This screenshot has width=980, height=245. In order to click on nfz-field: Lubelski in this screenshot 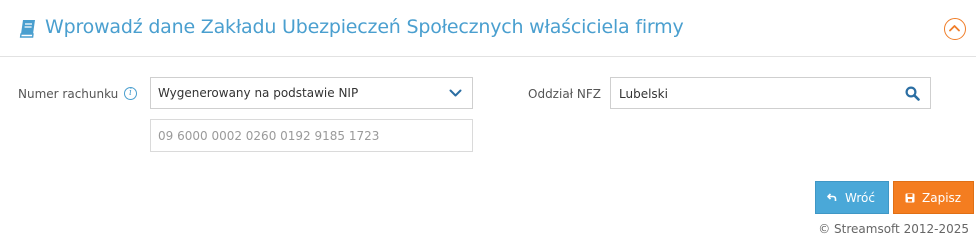, I will do `click(770, 93)`.